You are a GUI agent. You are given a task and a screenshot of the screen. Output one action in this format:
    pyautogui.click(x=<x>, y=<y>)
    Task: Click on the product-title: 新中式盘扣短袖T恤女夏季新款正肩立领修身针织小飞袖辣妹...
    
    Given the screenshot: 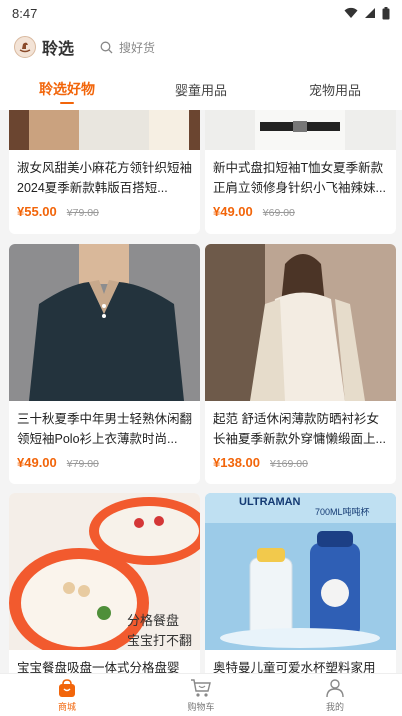 What is the action you would take?
    pyautogui.click(x=299, y=178)
    